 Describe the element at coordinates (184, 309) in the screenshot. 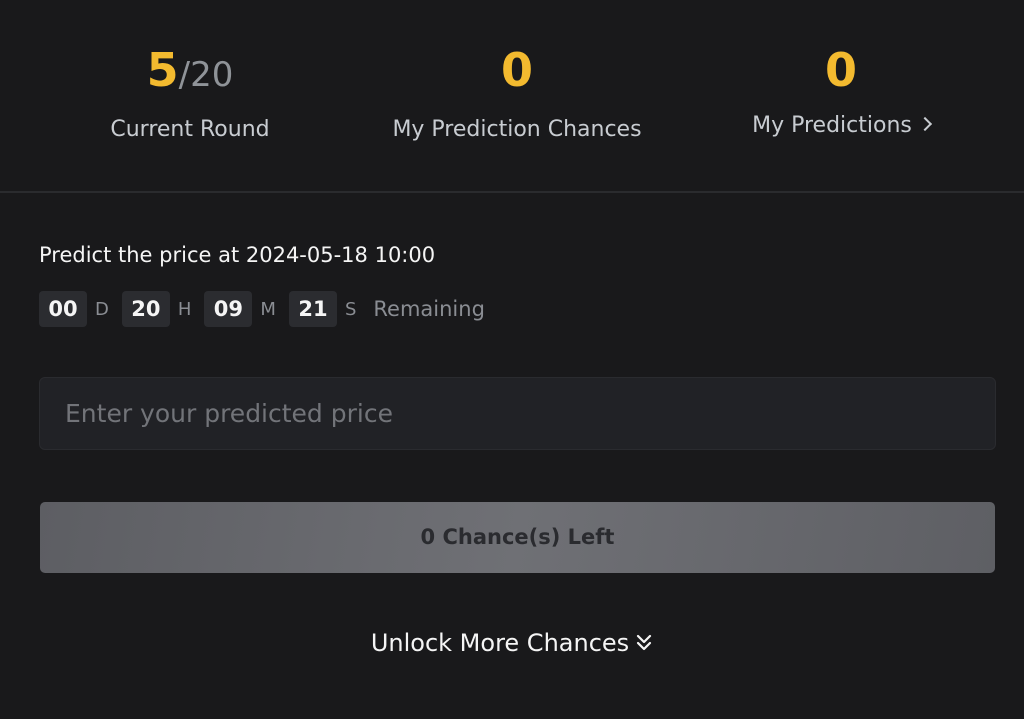

I see `countdown-hours-unit: H` at that location.